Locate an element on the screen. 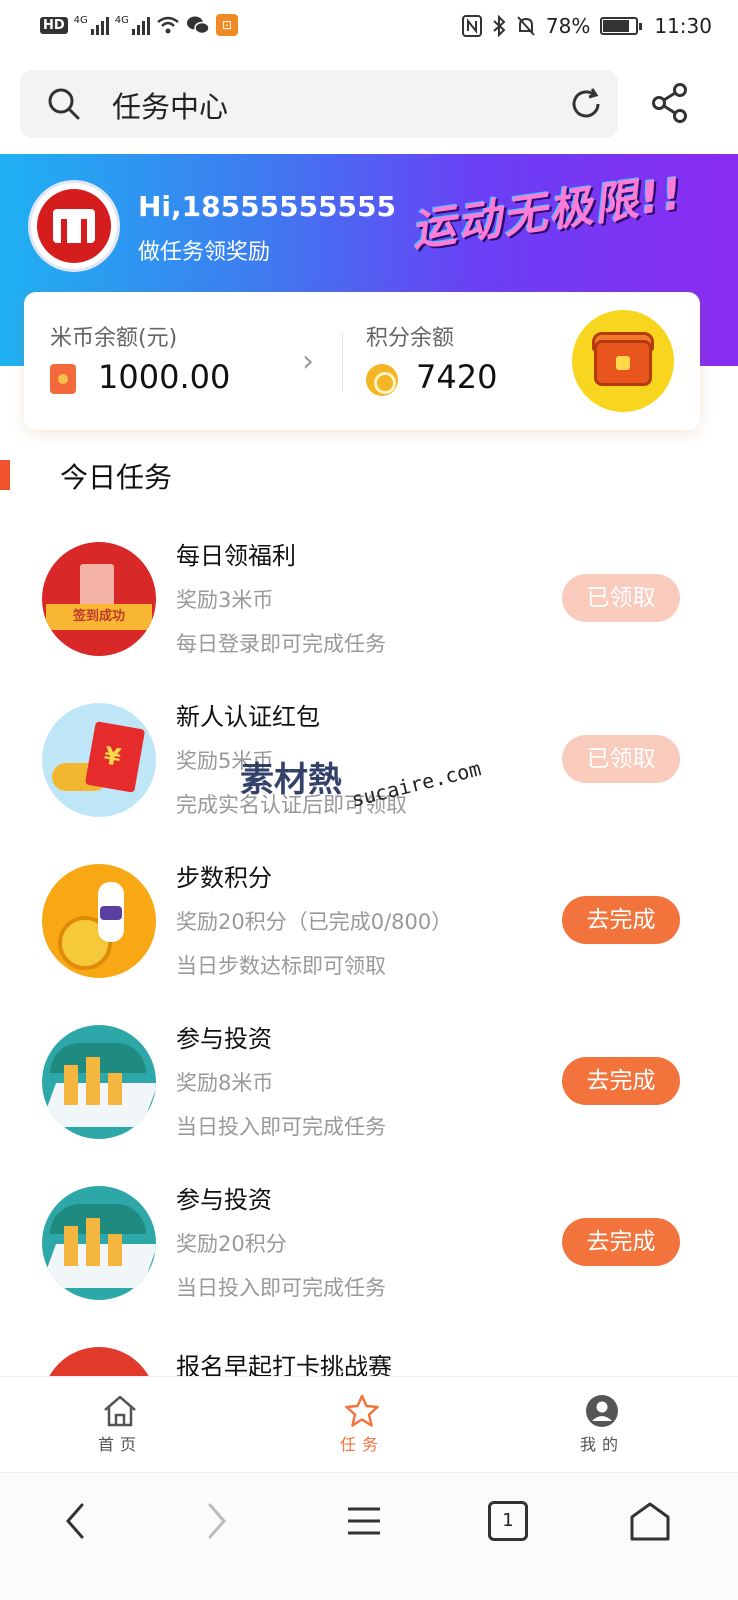  refresh-icon is located at coordinates (586, 104).